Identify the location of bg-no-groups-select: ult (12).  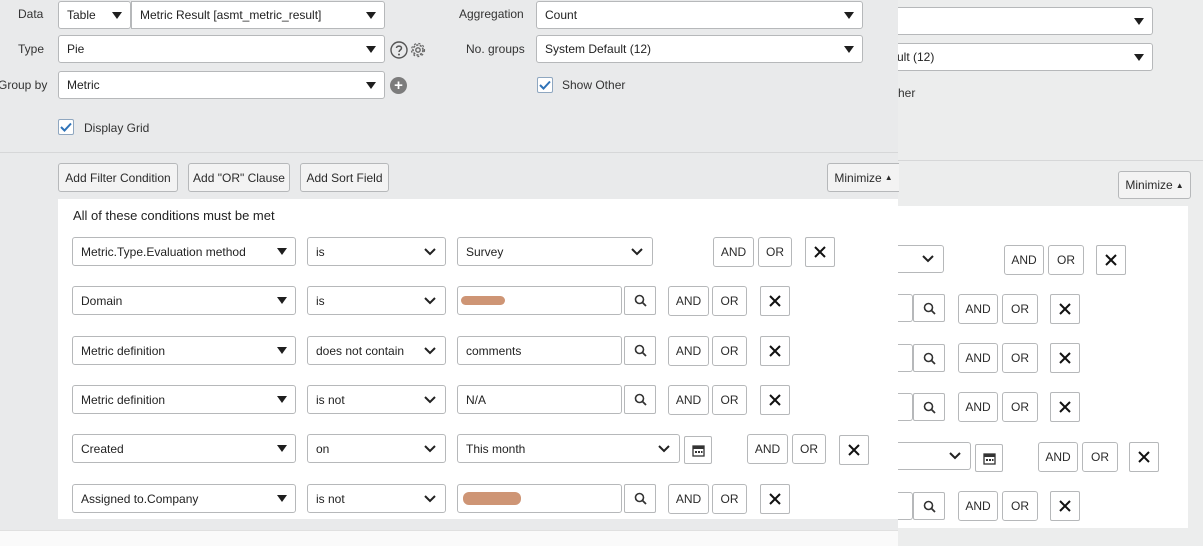
(1020, 57).